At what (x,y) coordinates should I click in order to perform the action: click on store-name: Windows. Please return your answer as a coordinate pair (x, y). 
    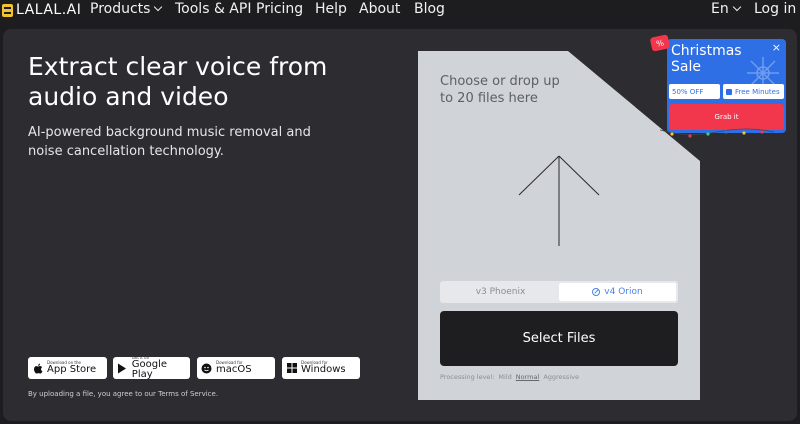
    Looking at the image, I should click on (323, 369).